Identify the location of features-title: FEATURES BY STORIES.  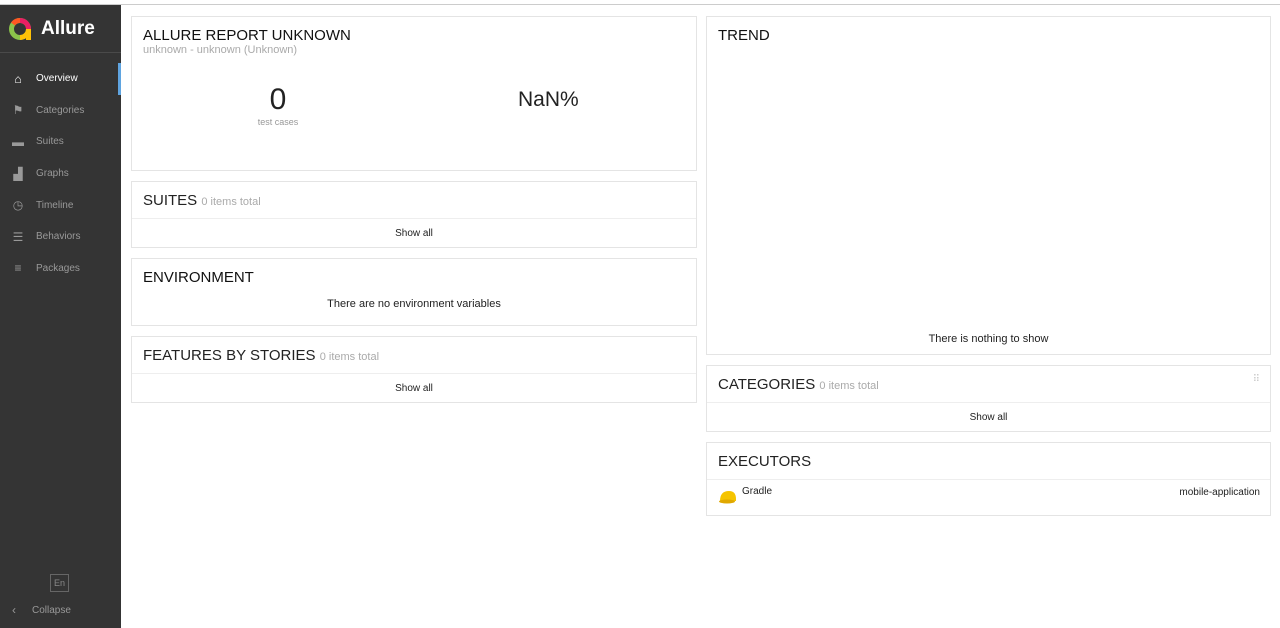
(229, 355).